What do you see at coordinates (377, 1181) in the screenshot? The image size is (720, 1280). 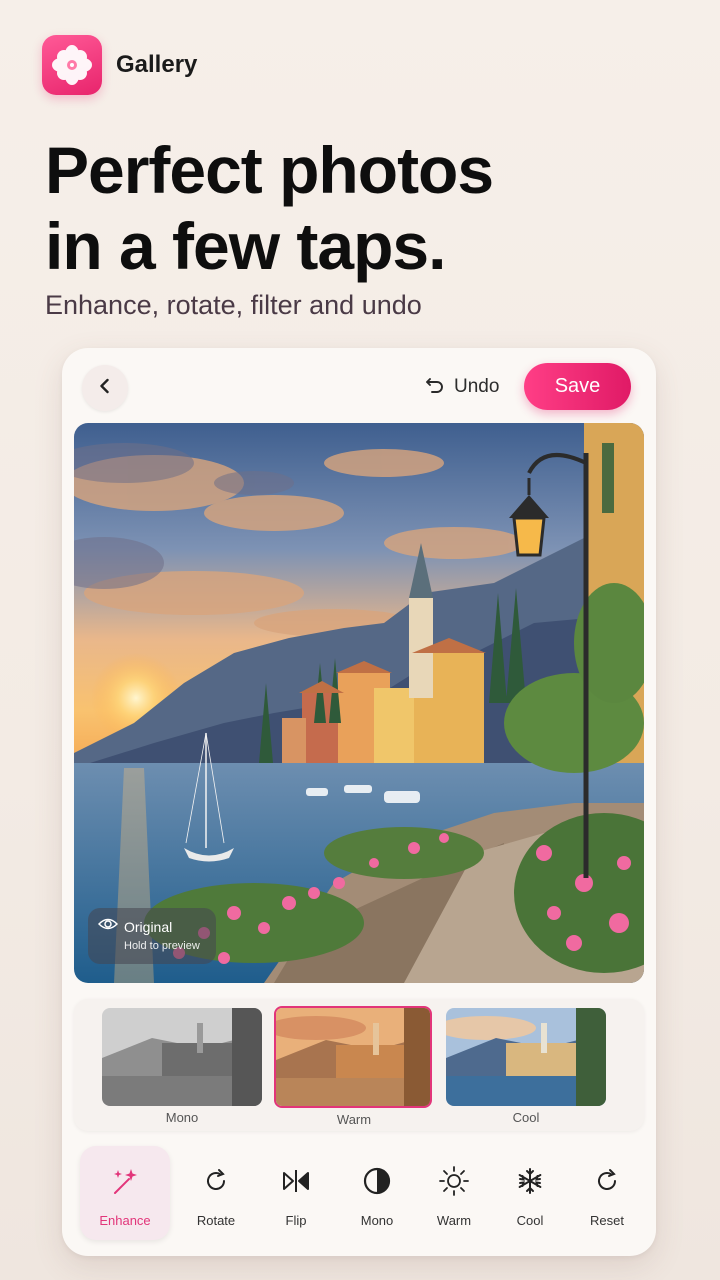 I see `contrast-icon` at bounding box center [377, 1181].